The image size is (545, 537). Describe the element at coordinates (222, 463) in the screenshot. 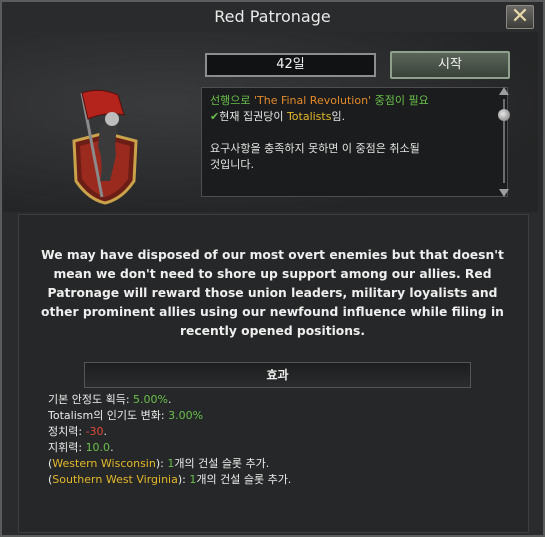

I see `state1-tail: 개의 건설 슬롯 추가.` at that location.